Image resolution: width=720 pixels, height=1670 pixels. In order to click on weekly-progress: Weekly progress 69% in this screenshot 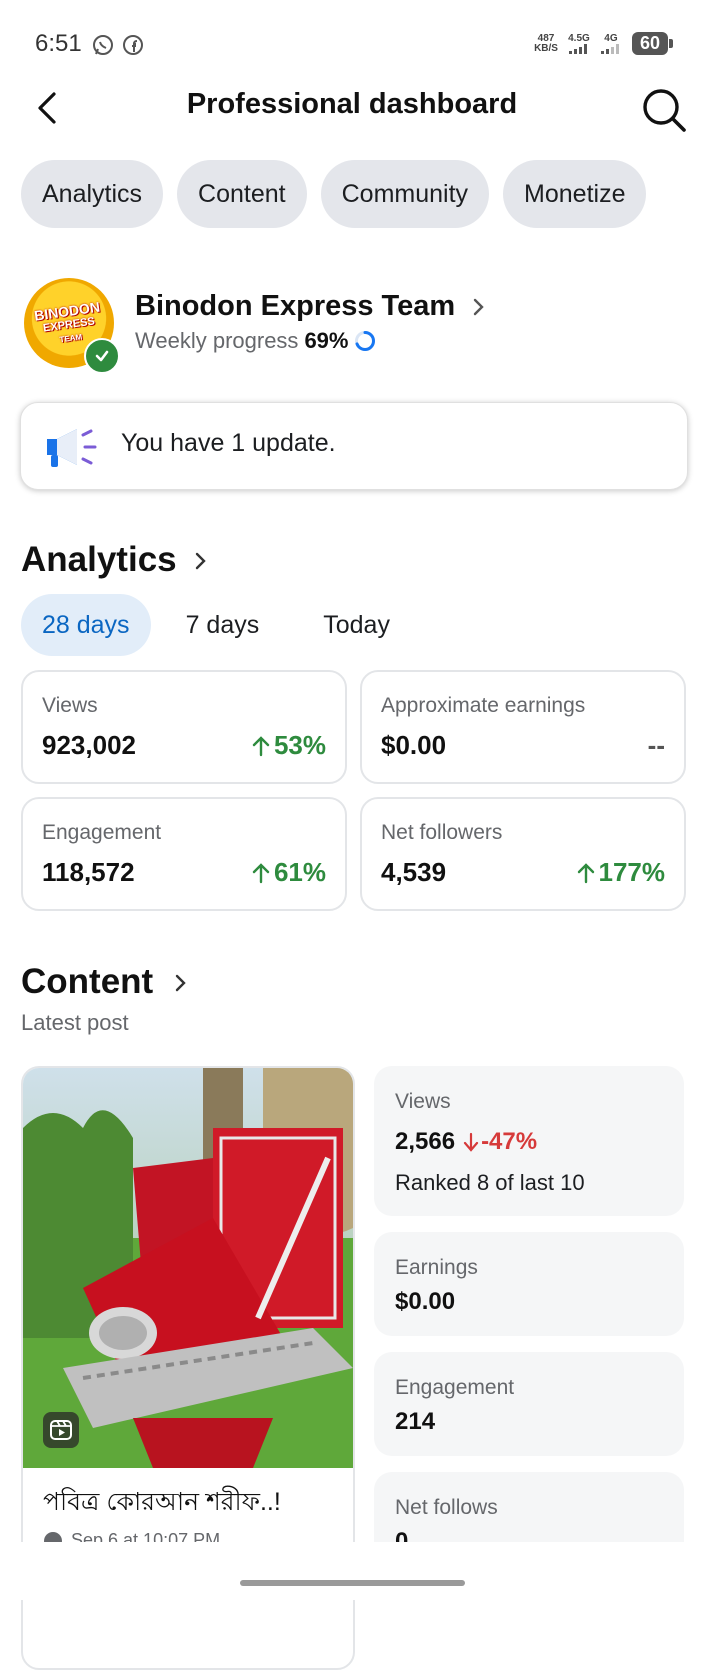, I will do `click(255, 341)`.